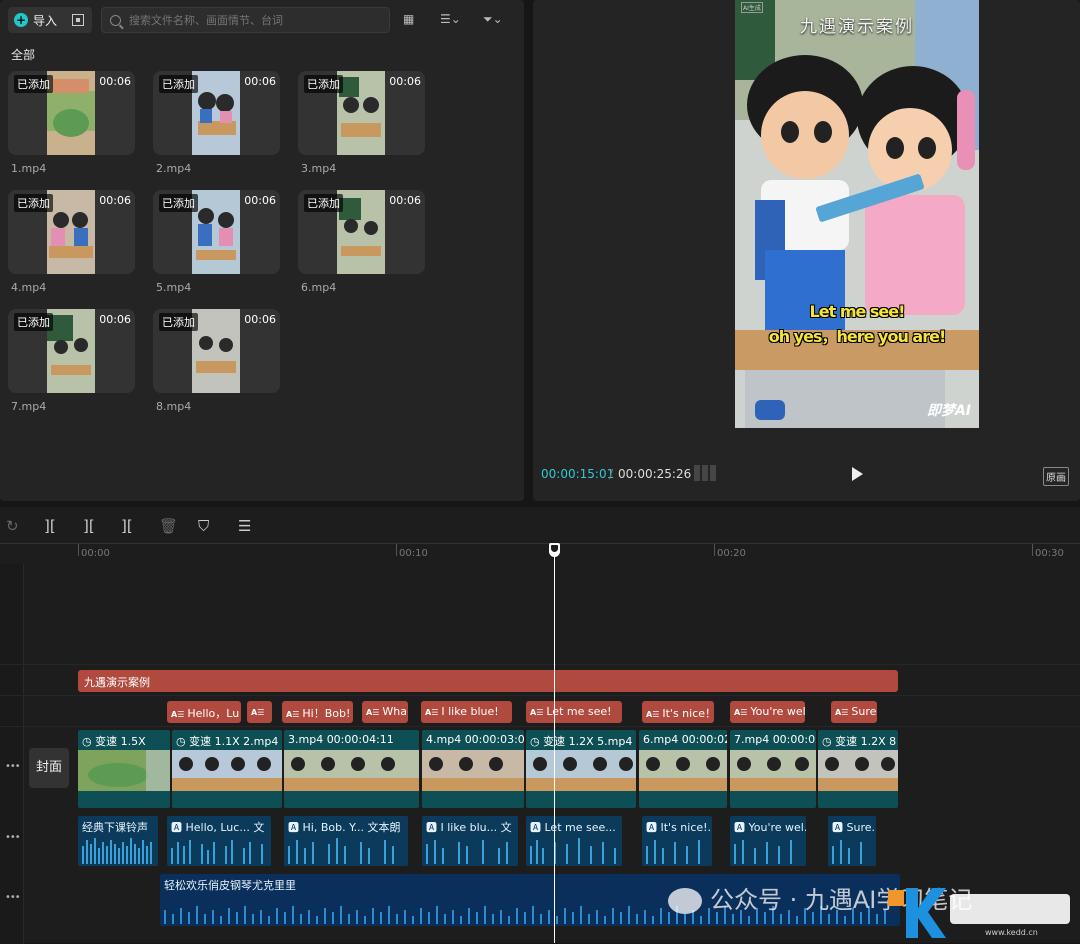  Describe the element at coordinates (326, 713) in the screenshot. I see `caption-text: Hi！Bob!` at that location.